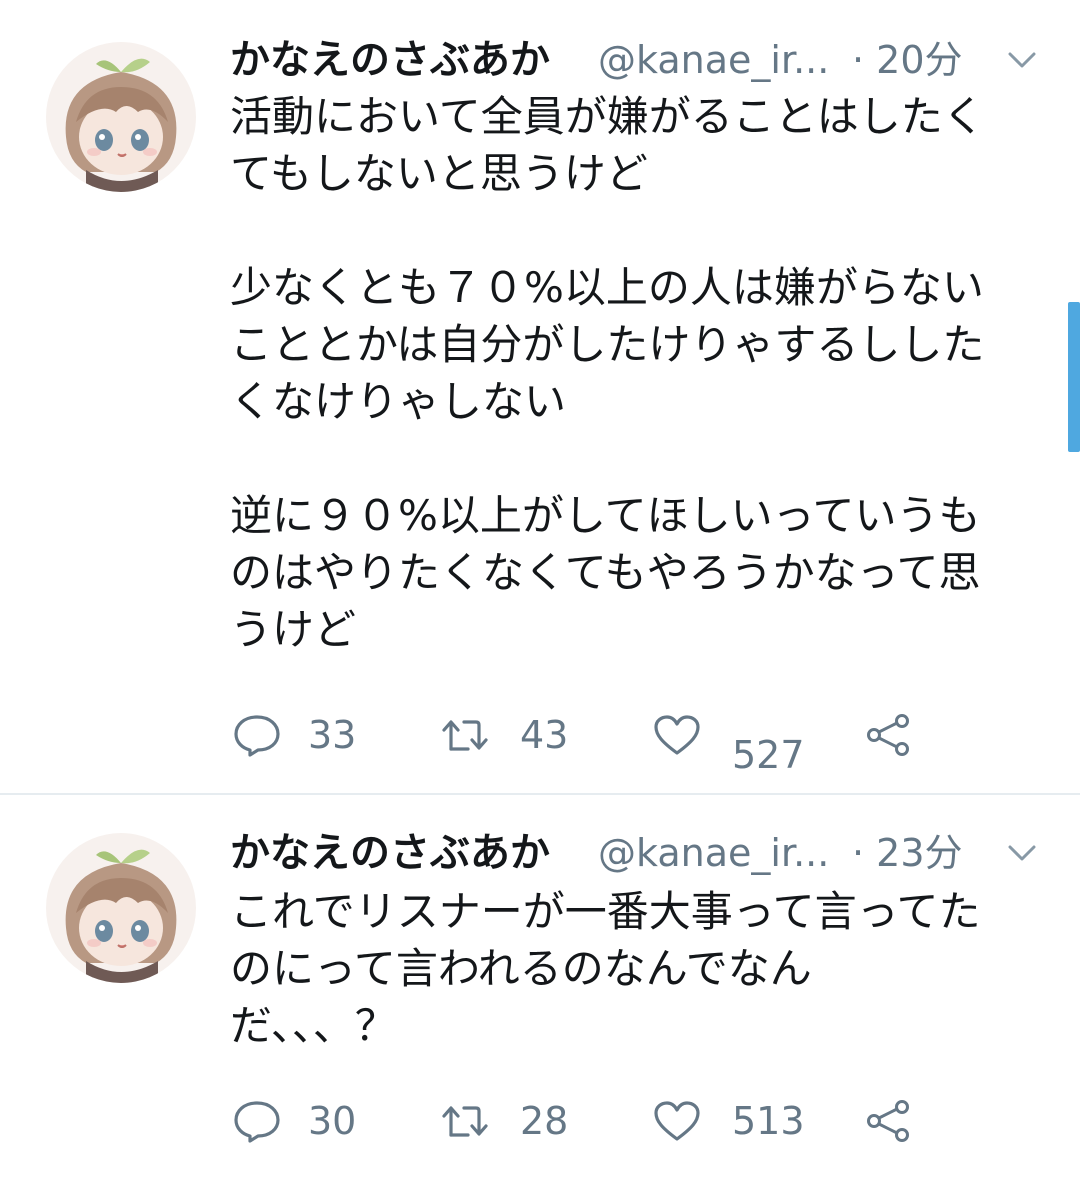 The height and width of the screenshot is (1181, 1080). What do you see at coordinates (398, 401) in the screenshot?
I see `tweet-text-line: くなけりゃしない` at bounding box center [398, 401].